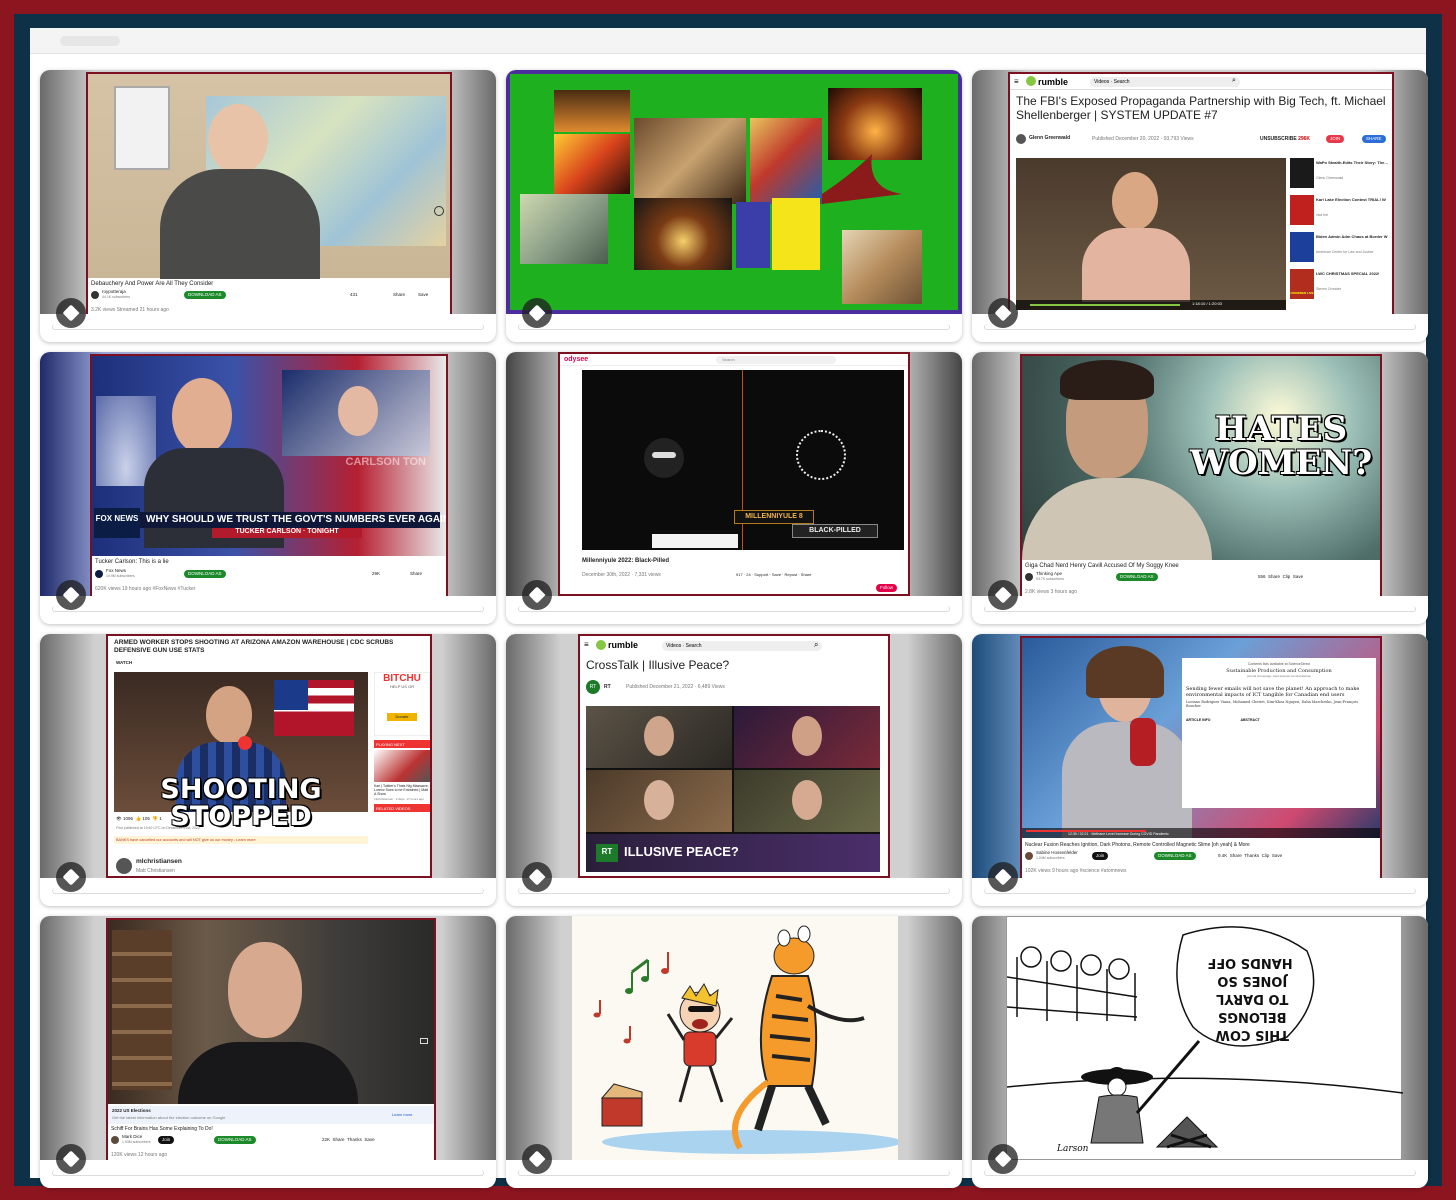 This screenshot has height=1200, width=1456. Describe the element at coordinates (607, 687) in the screenshot. I see `channel-name: RT` at that location.